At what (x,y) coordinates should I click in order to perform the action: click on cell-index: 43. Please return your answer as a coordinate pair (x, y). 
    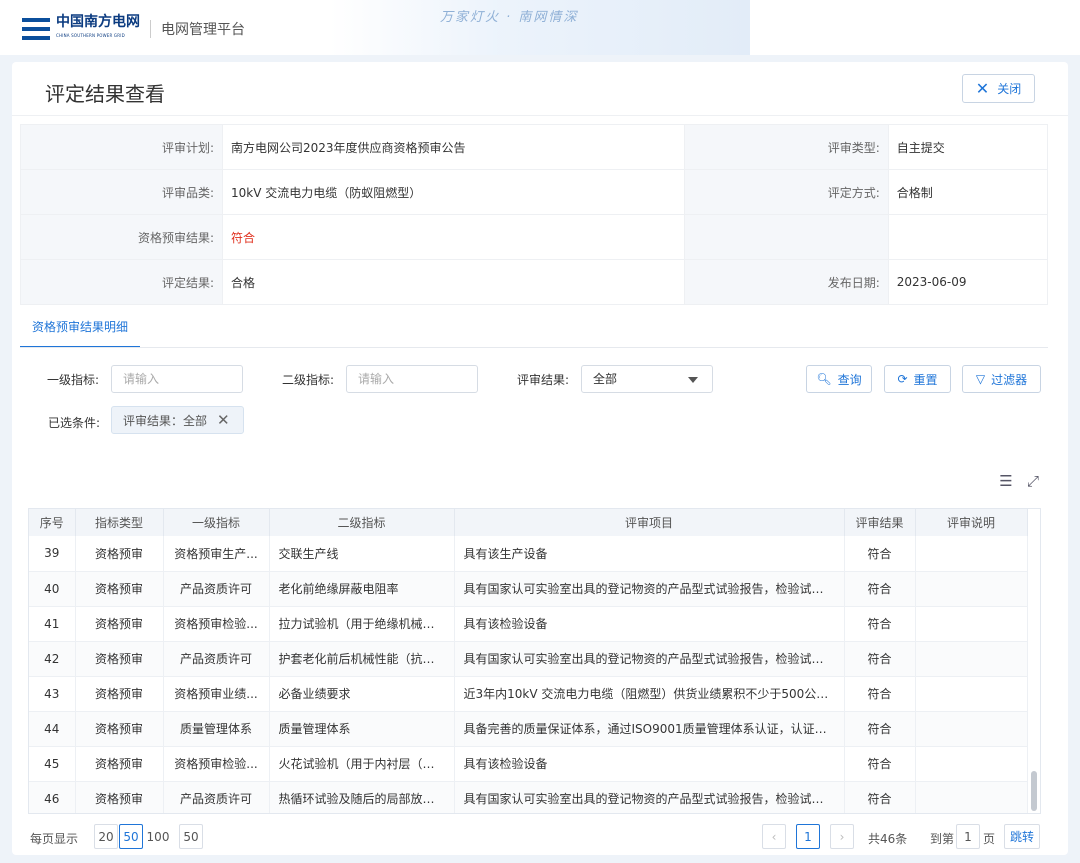
    Looking at the image, I should click on (52, 694).